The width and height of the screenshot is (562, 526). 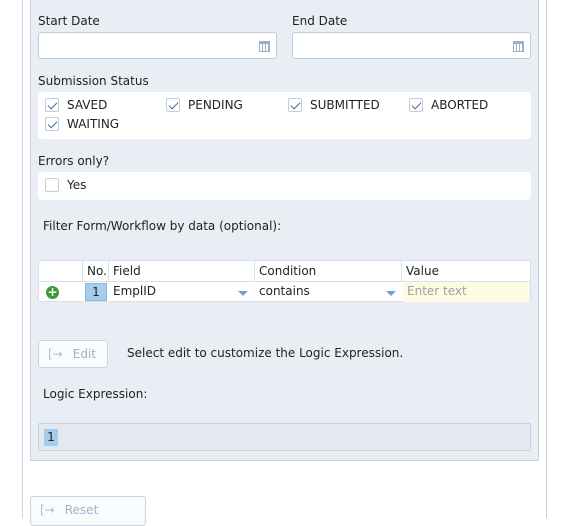 I want to click on status-checkbox-saved: SAVED, so click(x=76, y=105).